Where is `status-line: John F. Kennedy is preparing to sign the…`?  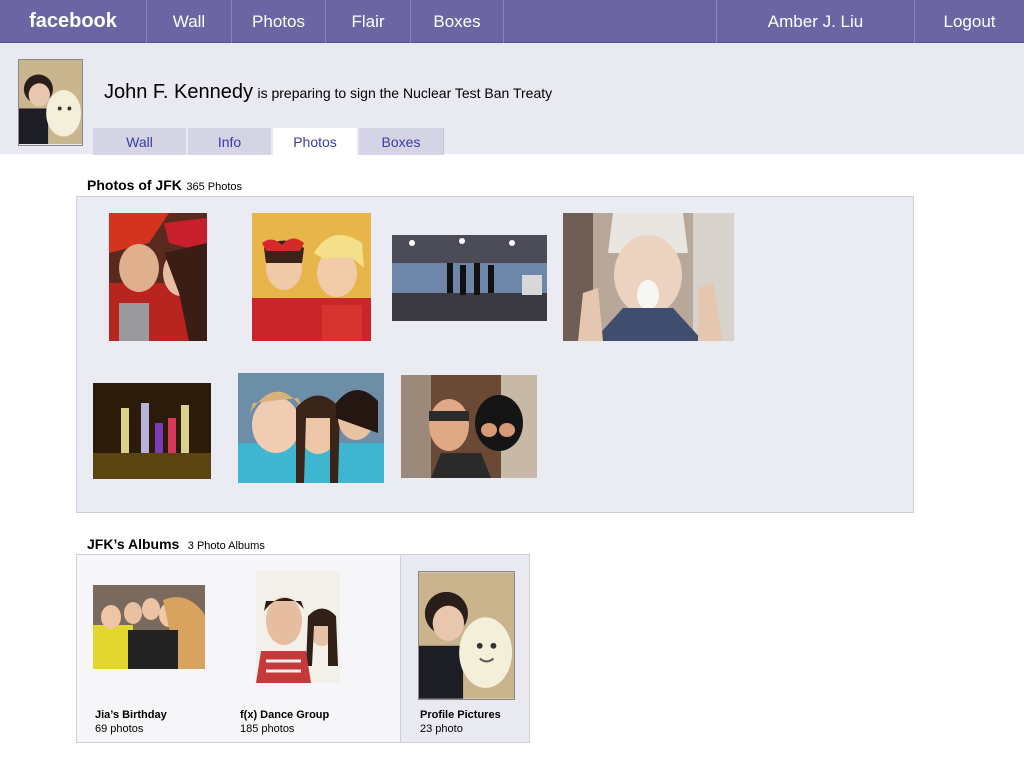 status-line: John F. Kennedy is preparing to sign the… is located at coordinates (328, 92).